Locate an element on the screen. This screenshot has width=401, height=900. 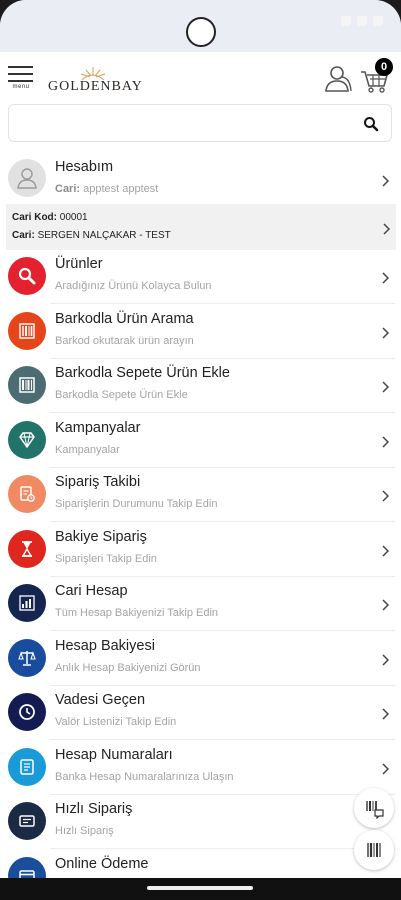
clock-icon is located at coordinates (27, 712).